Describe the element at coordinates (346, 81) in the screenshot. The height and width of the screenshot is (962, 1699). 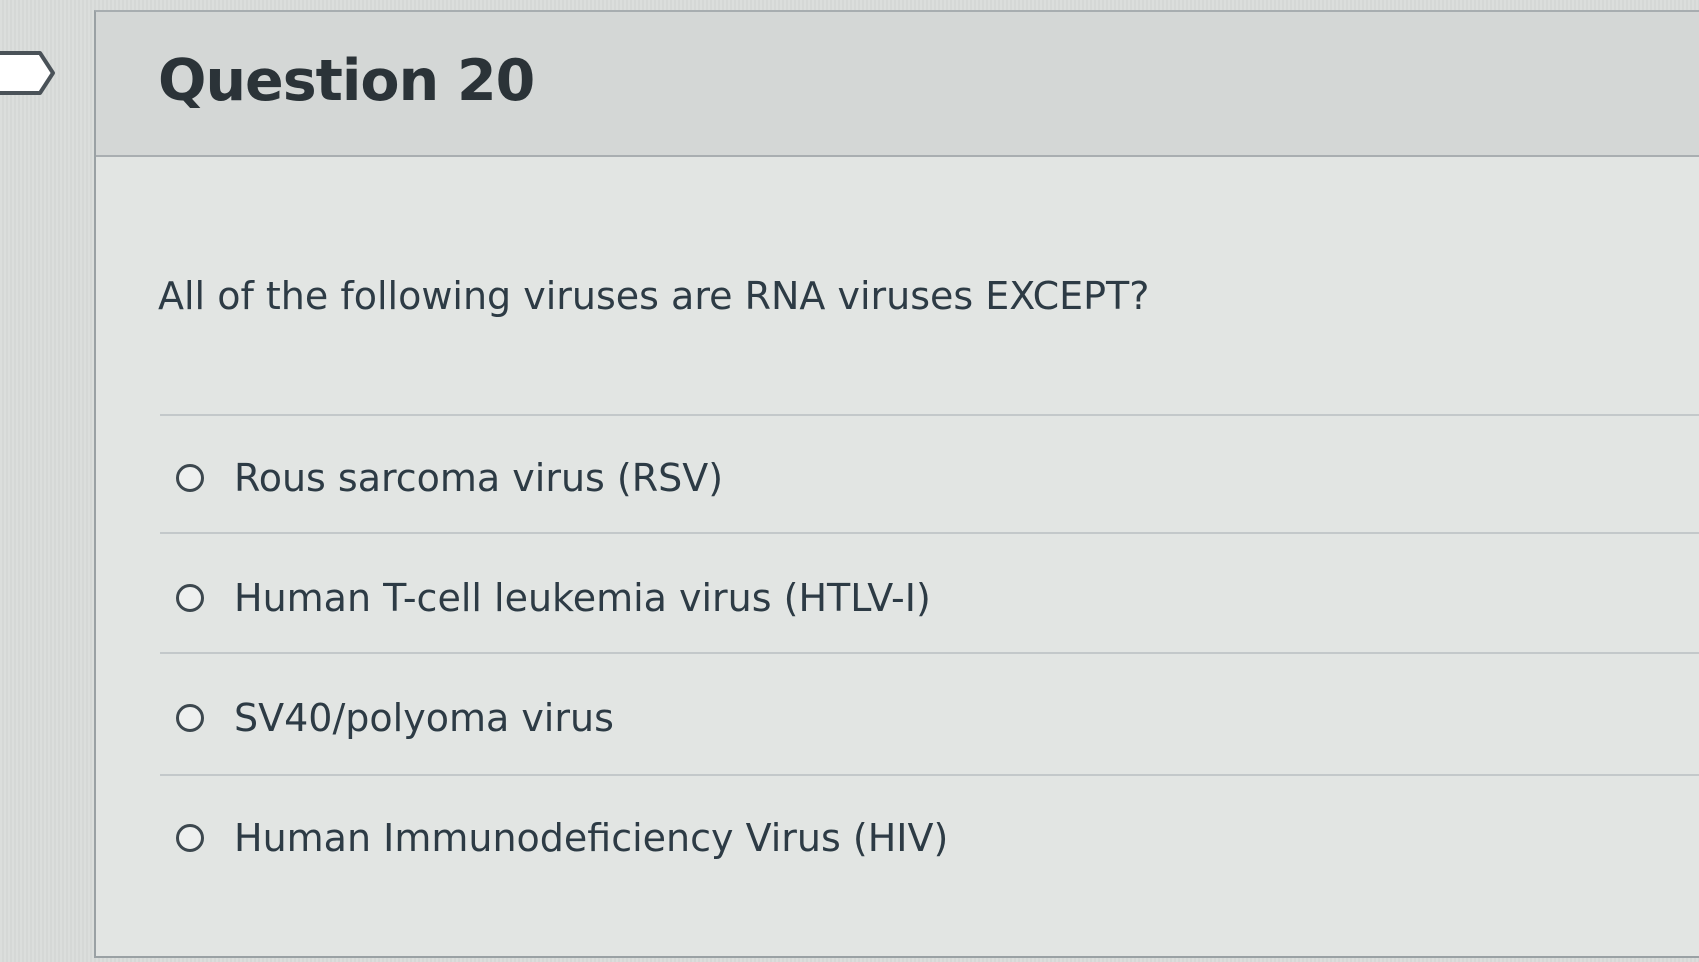
I see `question-title: Question 20` at that location.